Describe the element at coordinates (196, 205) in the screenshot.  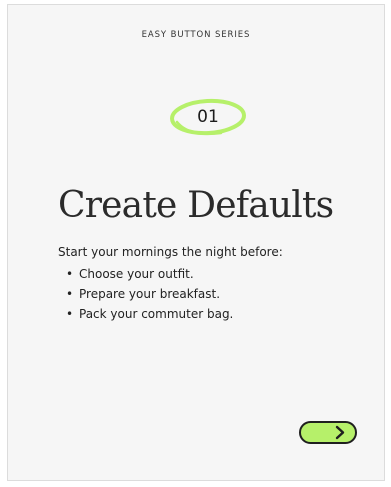
I see `page-title: Create Defaults` at that location.